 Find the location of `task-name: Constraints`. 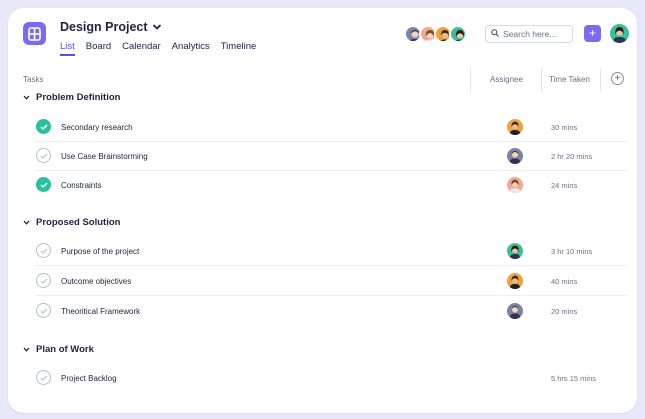

task-name: Constraints is located at coordinates (81, 185).